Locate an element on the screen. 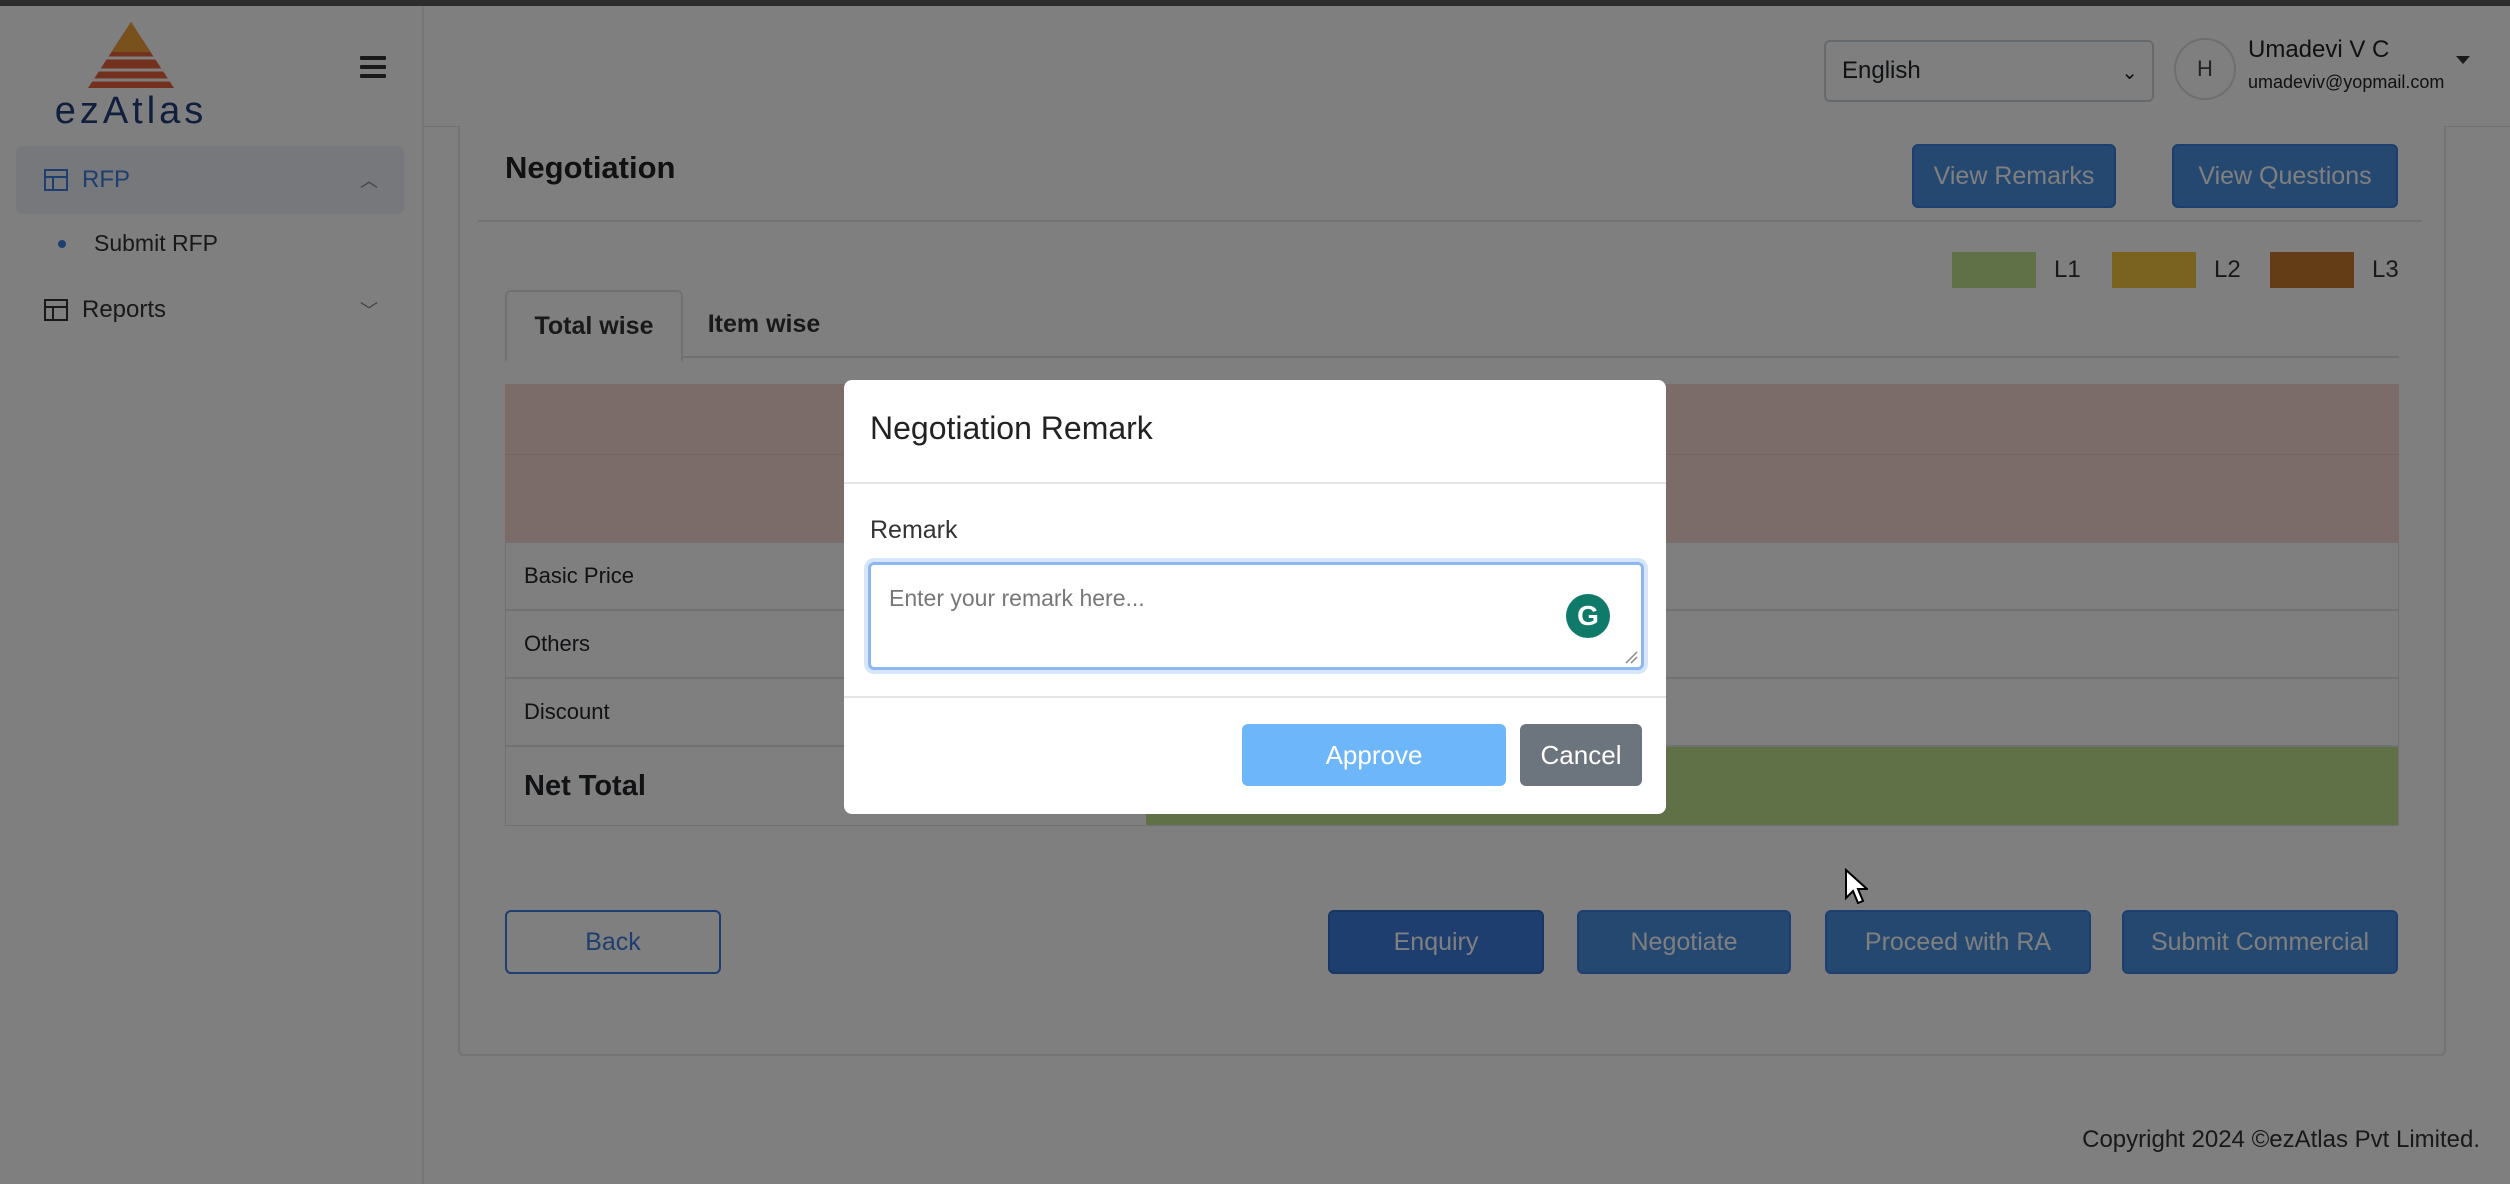  approve-button: Approve is located at coordinates (1374, 755).